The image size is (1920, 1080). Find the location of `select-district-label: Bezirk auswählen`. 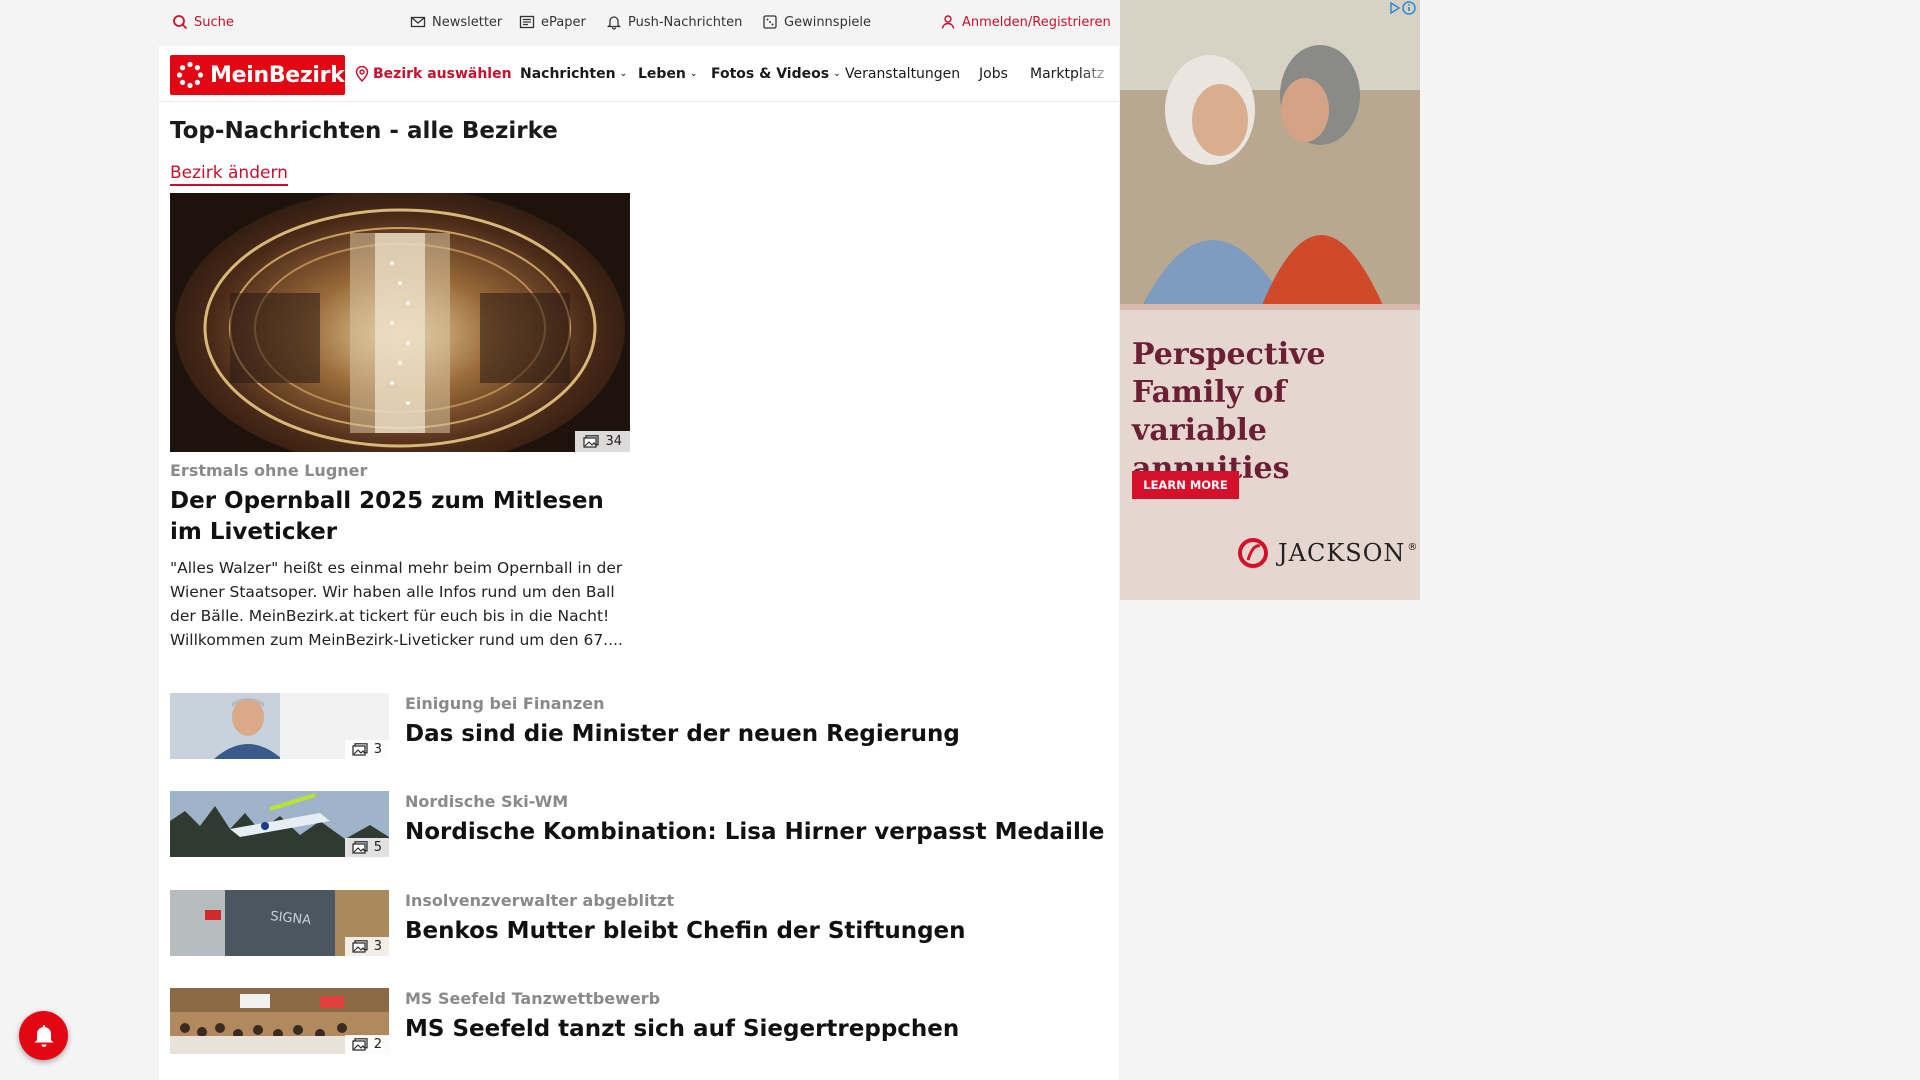

select-district-label: Bezirk auswählen is located at coordinates (442, 74).